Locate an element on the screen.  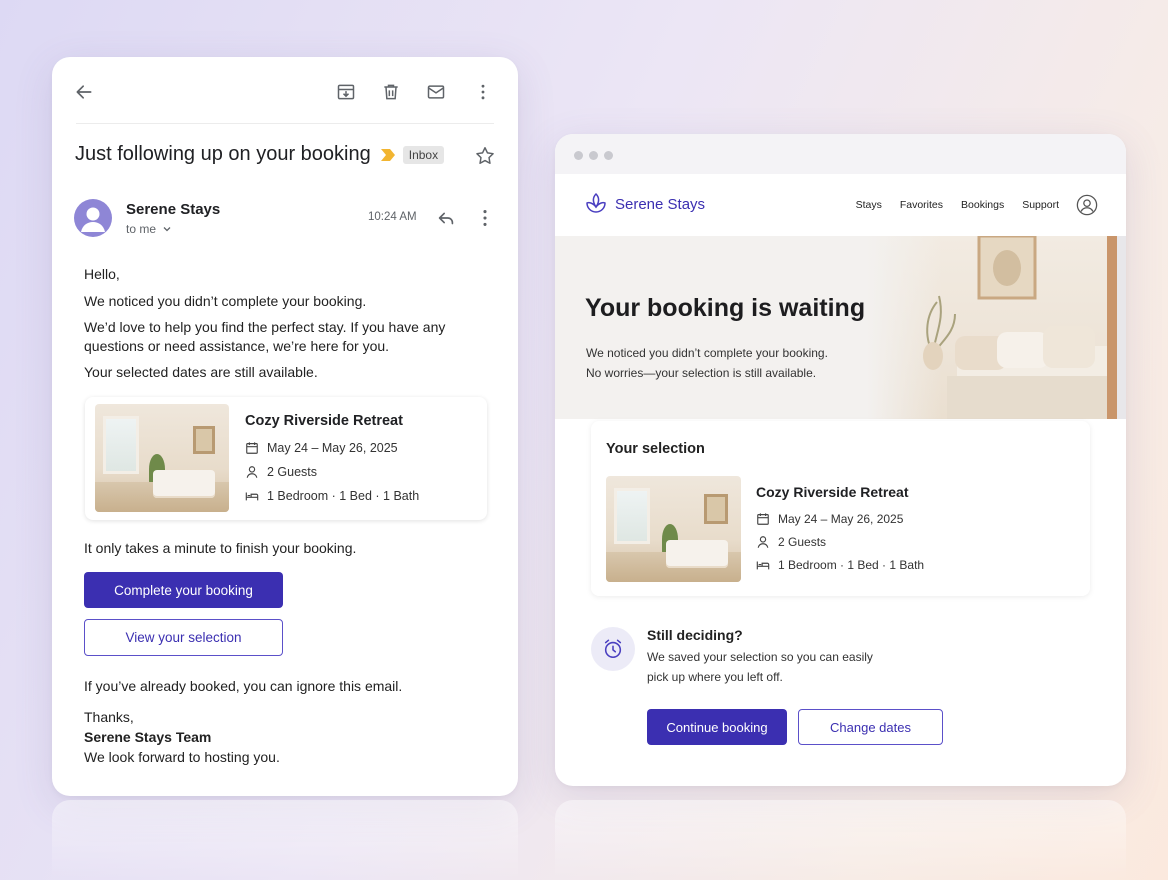
inbox-label-badge: Inbox is located at coordinates (423, 154).